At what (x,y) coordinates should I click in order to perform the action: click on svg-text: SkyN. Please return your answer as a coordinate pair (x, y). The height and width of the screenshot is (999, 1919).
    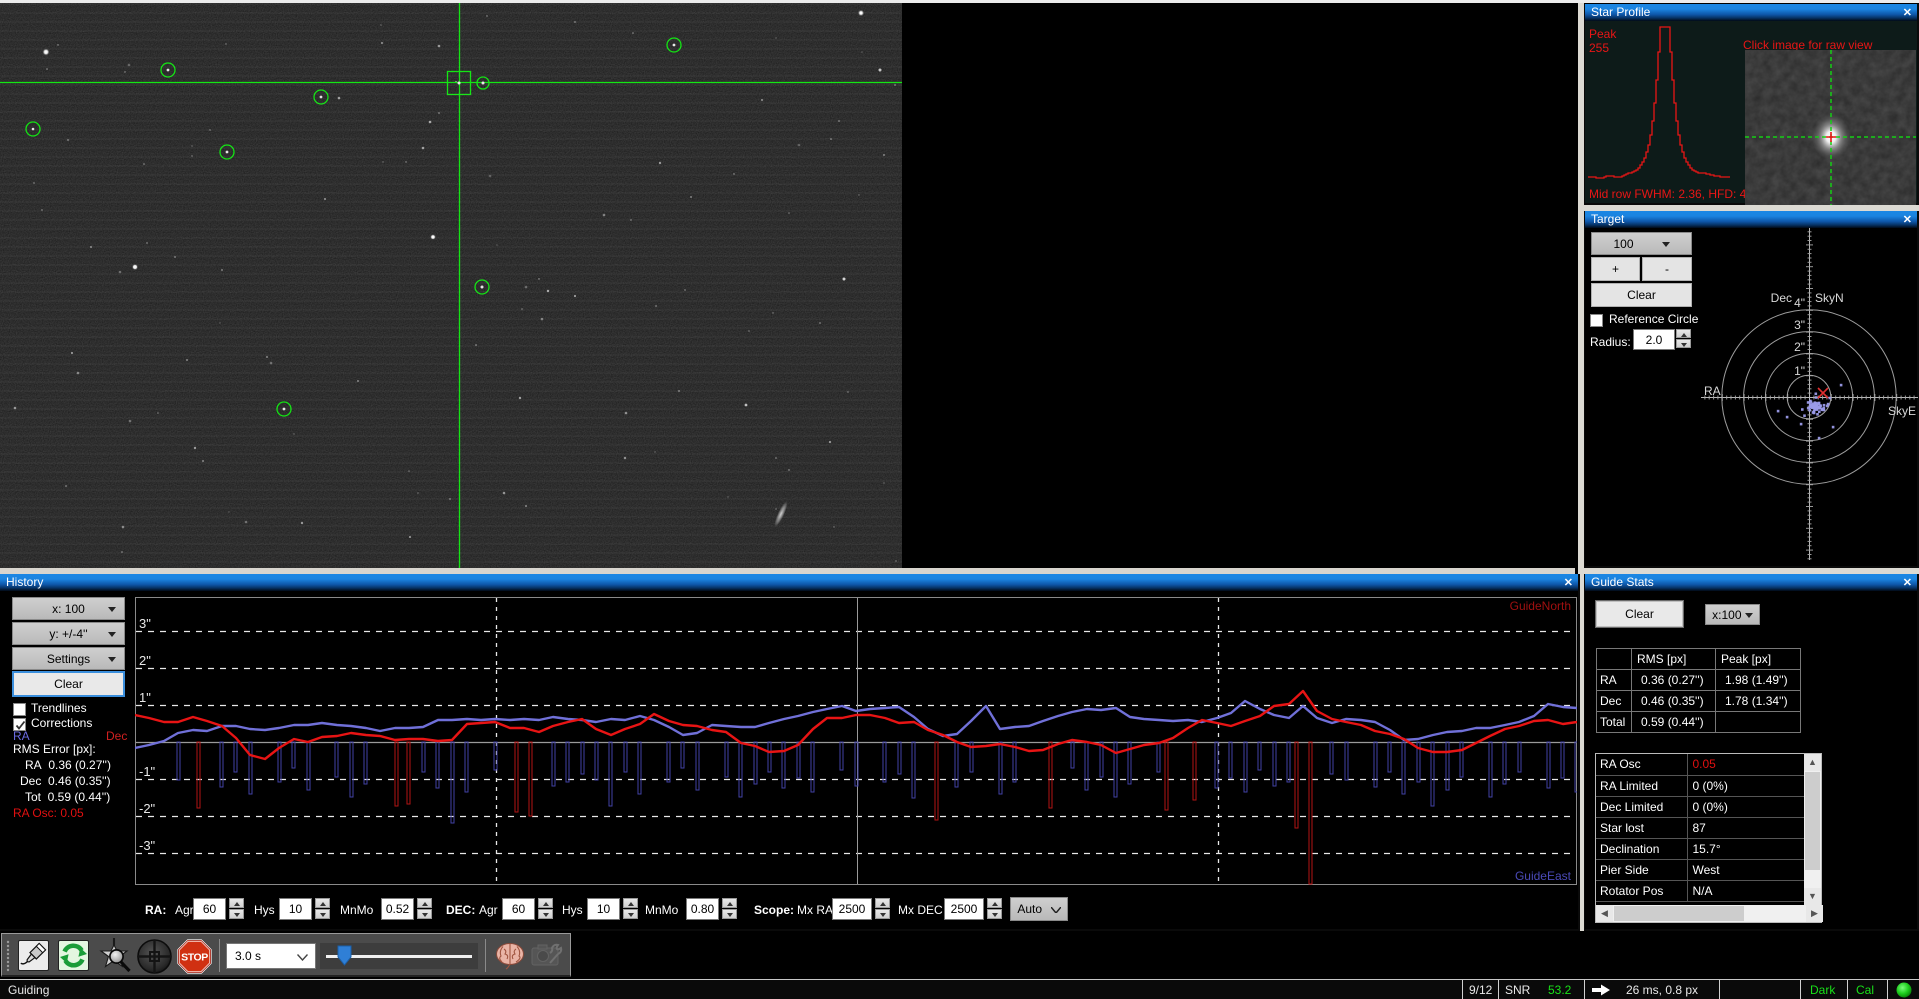
    Looking at the image, I should click on (1829, 298).